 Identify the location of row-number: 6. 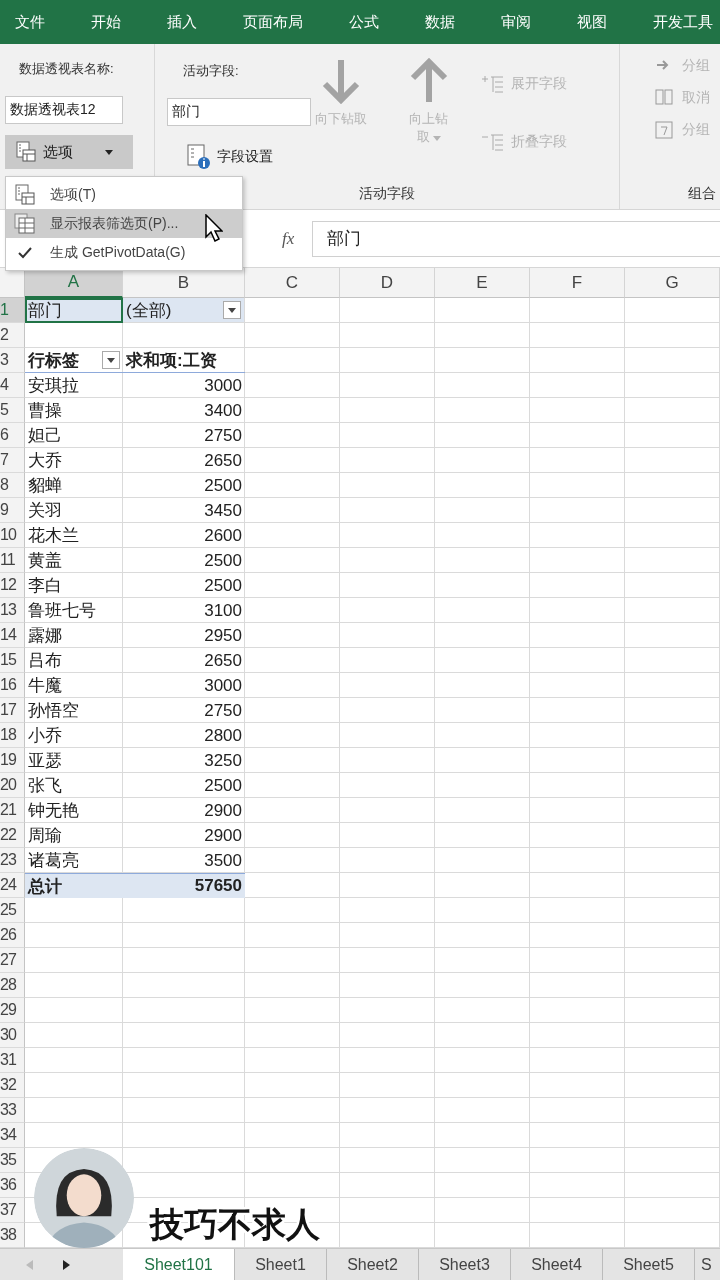
(12, 435).